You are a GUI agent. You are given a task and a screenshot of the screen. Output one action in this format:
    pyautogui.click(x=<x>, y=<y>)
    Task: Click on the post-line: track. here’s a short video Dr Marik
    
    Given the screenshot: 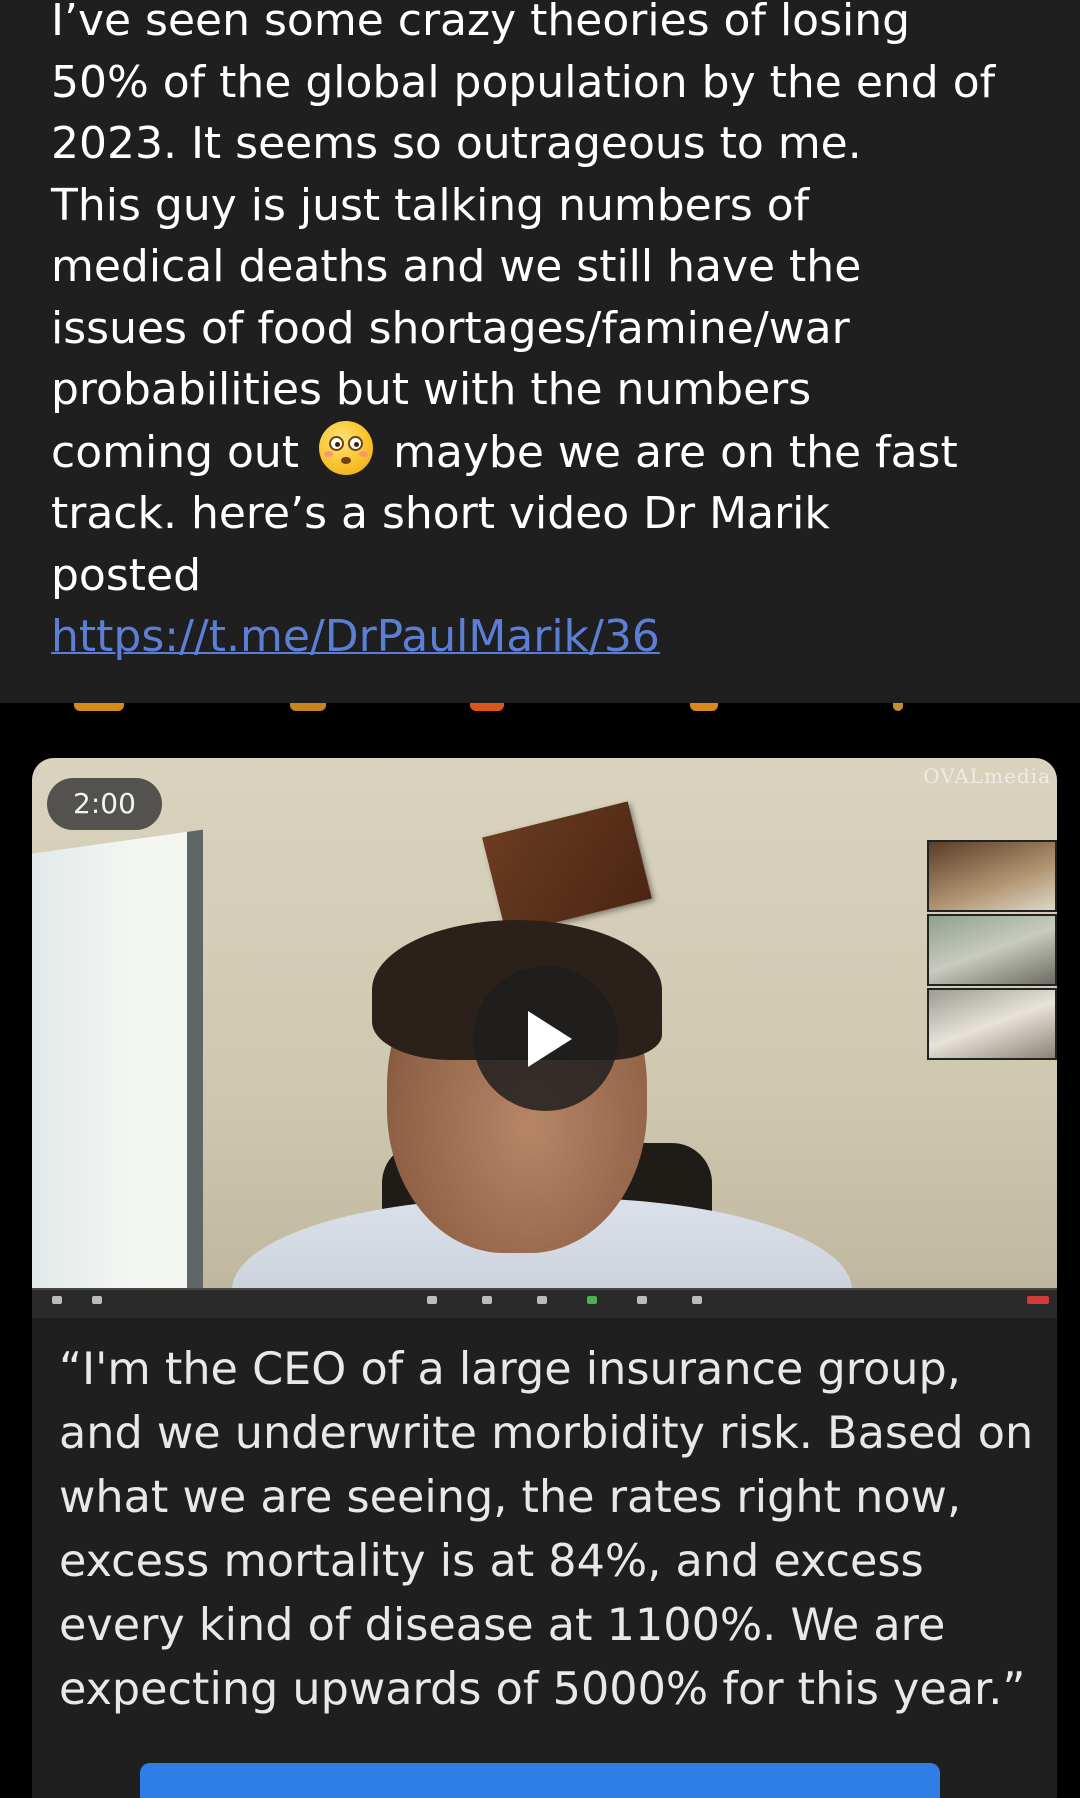 What is the action you would take?
    pyautogui.click(x=440, y=513)
    